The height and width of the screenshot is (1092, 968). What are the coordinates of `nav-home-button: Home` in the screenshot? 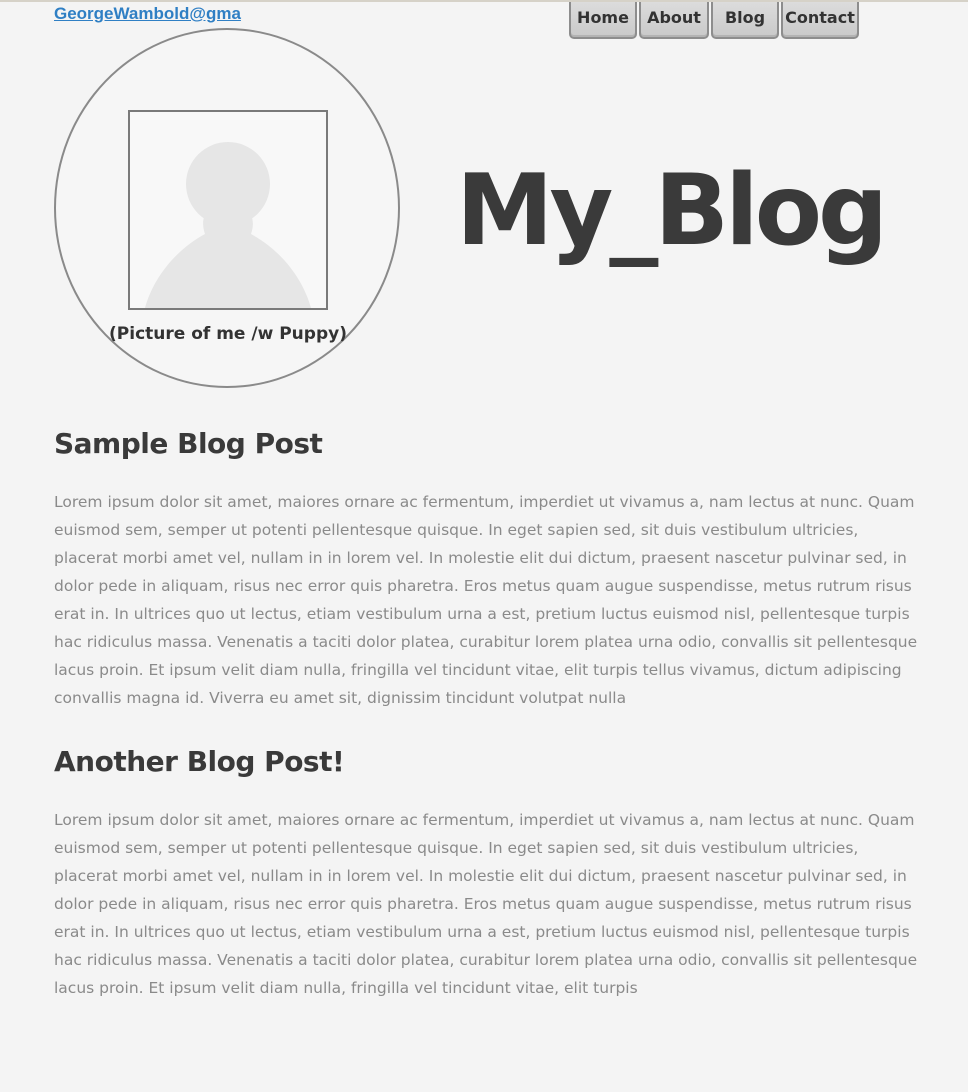 It's located at (603, 20).